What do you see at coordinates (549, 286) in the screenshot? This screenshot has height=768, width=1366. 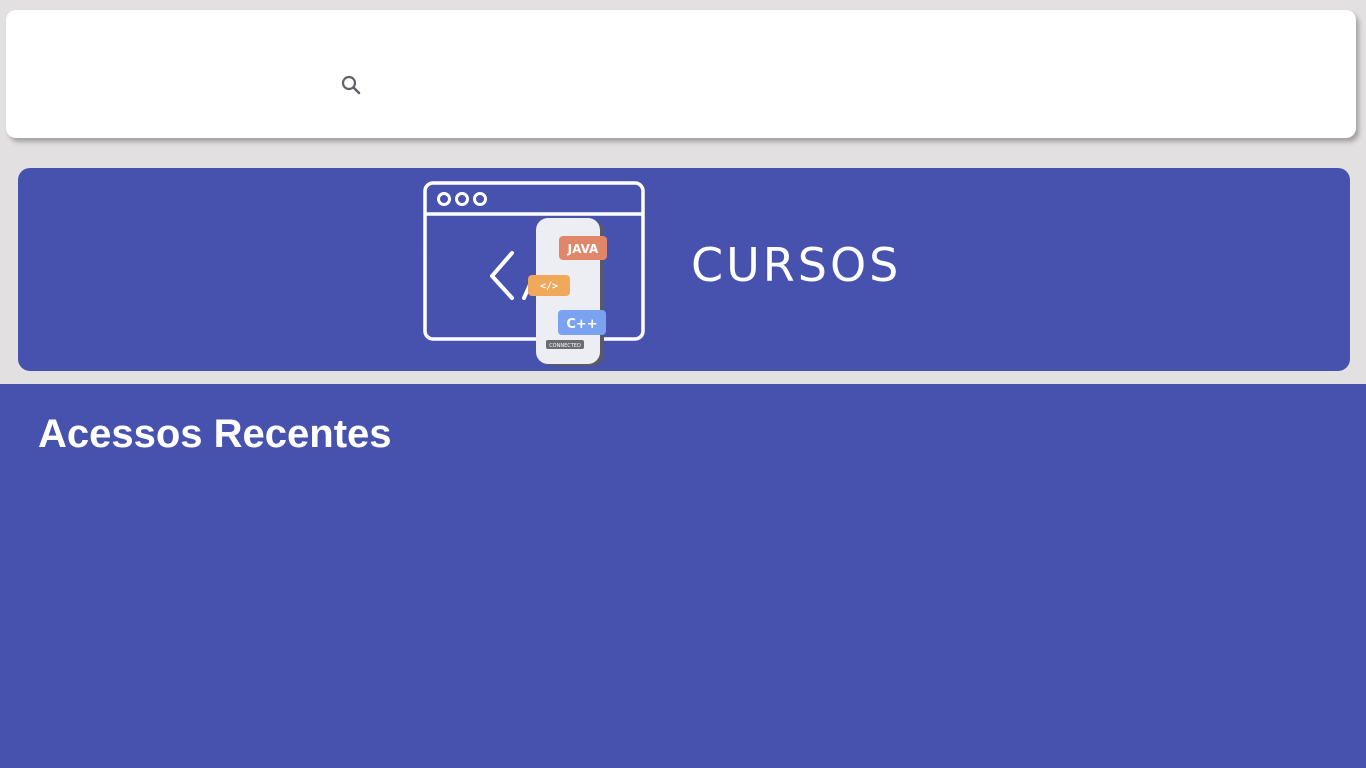 I see `code-badge: </>` at bounding box center [549, 286].